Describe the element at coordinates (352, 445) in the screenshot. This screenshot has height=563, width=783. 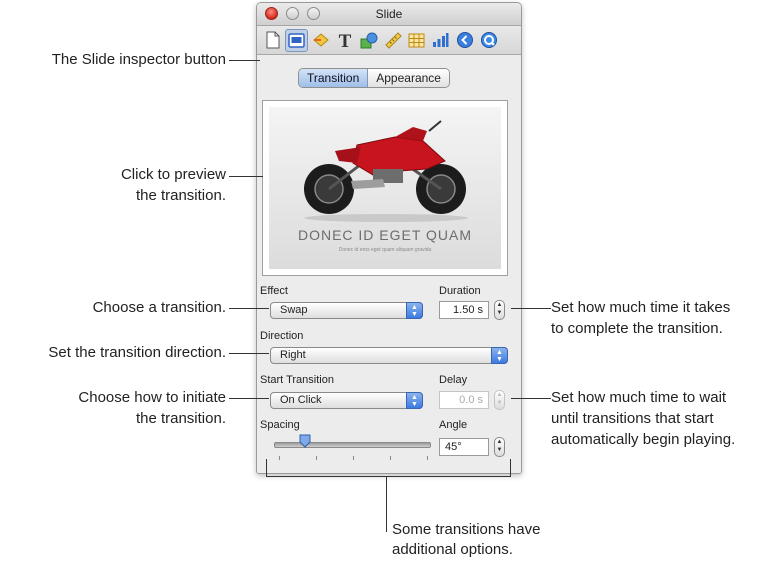
I see `slider-track` at that location.